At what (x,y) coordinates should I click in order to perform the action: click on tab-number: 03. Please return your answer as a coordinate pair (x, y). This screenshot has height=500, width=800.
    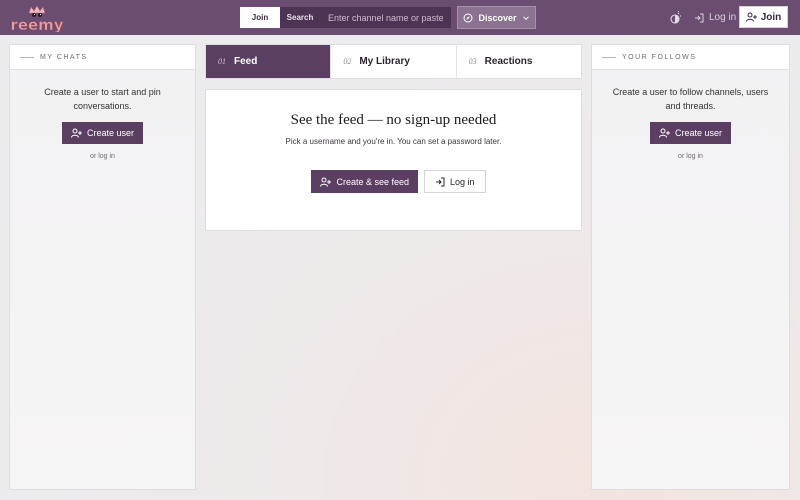
    Looking at the image, I should click on (472, 61).